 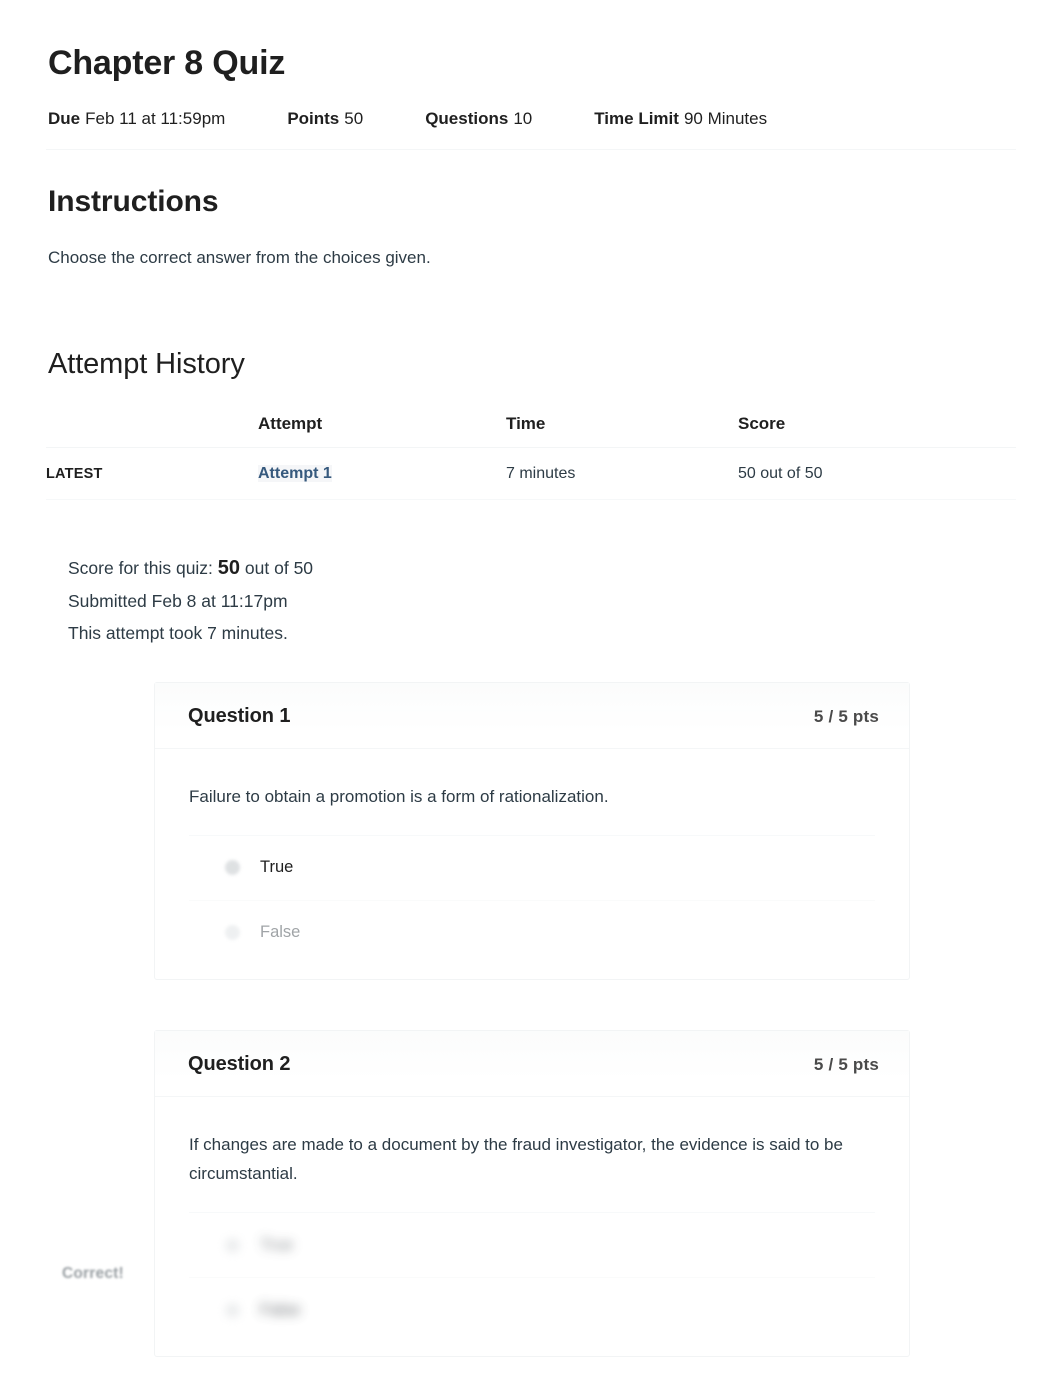 What do you see at coordinates (178, 600) in the screenshot?
I see `submitted-line: Submitted Feb 8 at 11:17pm` at bounding box center [178, 600].